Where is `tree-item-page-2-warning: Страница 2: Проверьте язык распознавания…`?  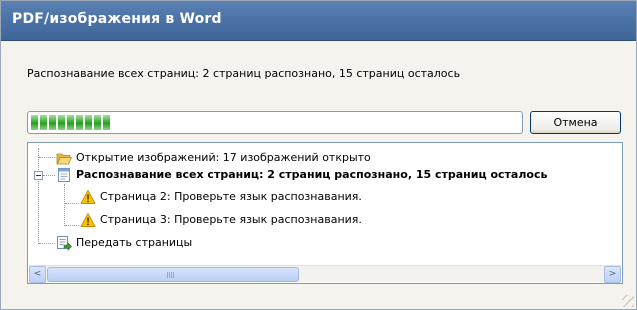
tree-item-page-2-warning: Страница 2: Проверьте язык распознавания… is located at coordinates (325, 197).